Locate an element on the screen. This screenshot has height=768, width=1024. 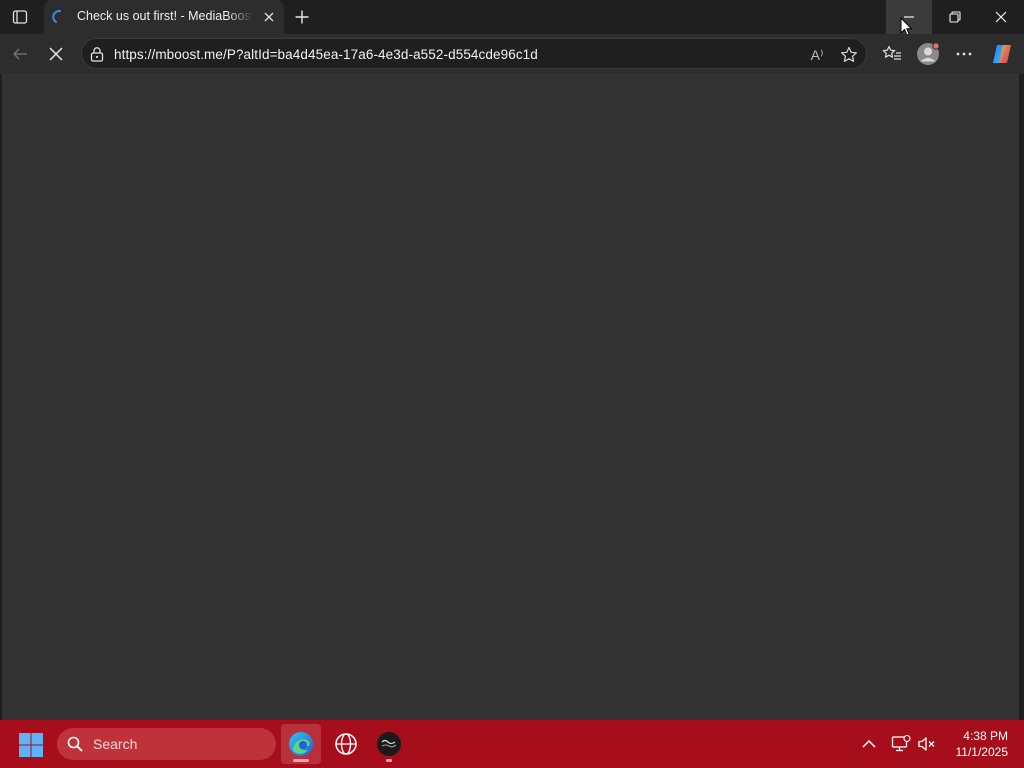
copilot-icon is located at coordinates (1002, 54).